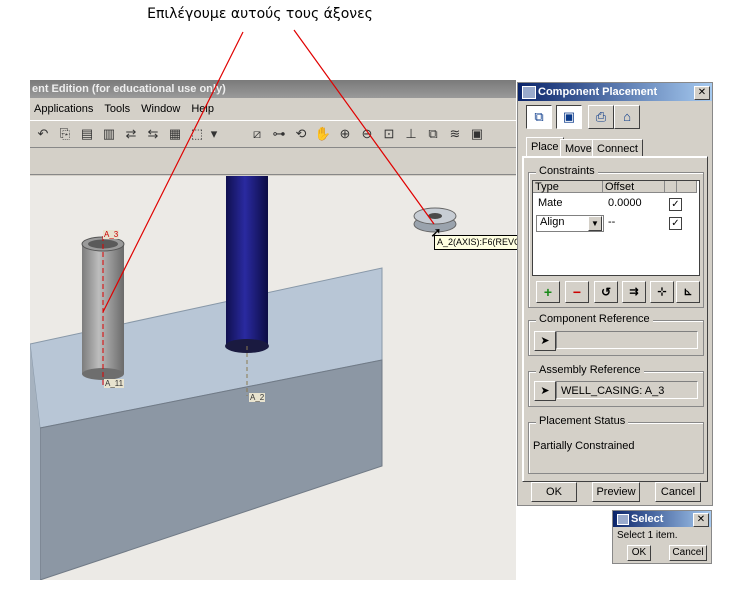 The width and height of the screenshot is (755, 607). What do you see at coordinates (548, 292) in the screenshot?
I see `add-constraint-icon: +` at bounding box center [548, 292].